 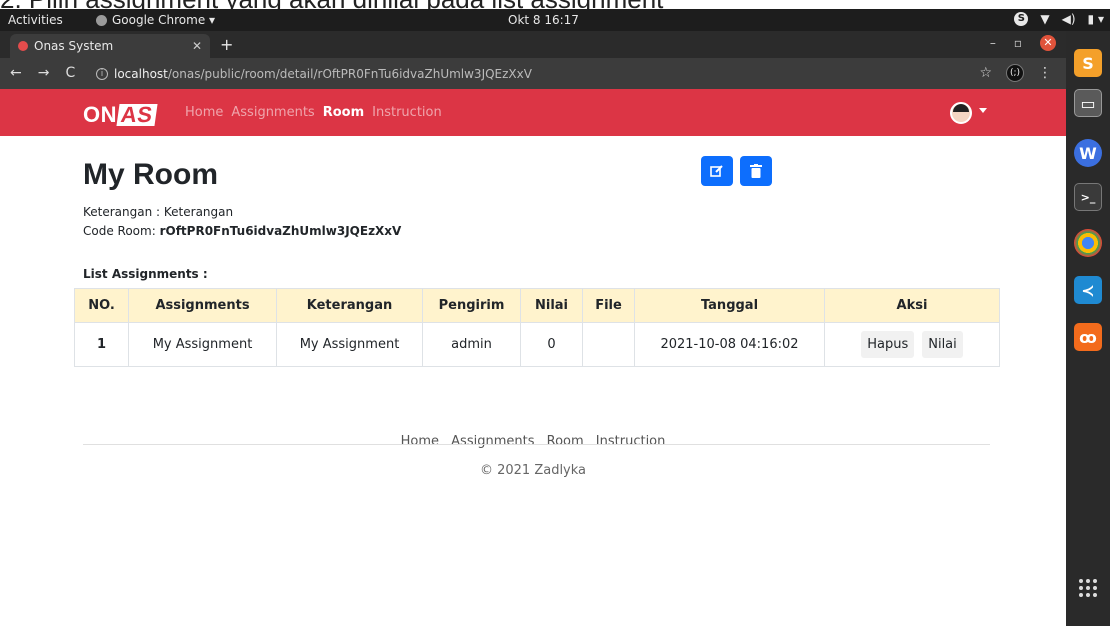 What do you see at coordinates (1059, 19) in the screenshot?
I see `system-tray: S ▼ ◀) ▮ ▾` at bounding box center [1059, 19].